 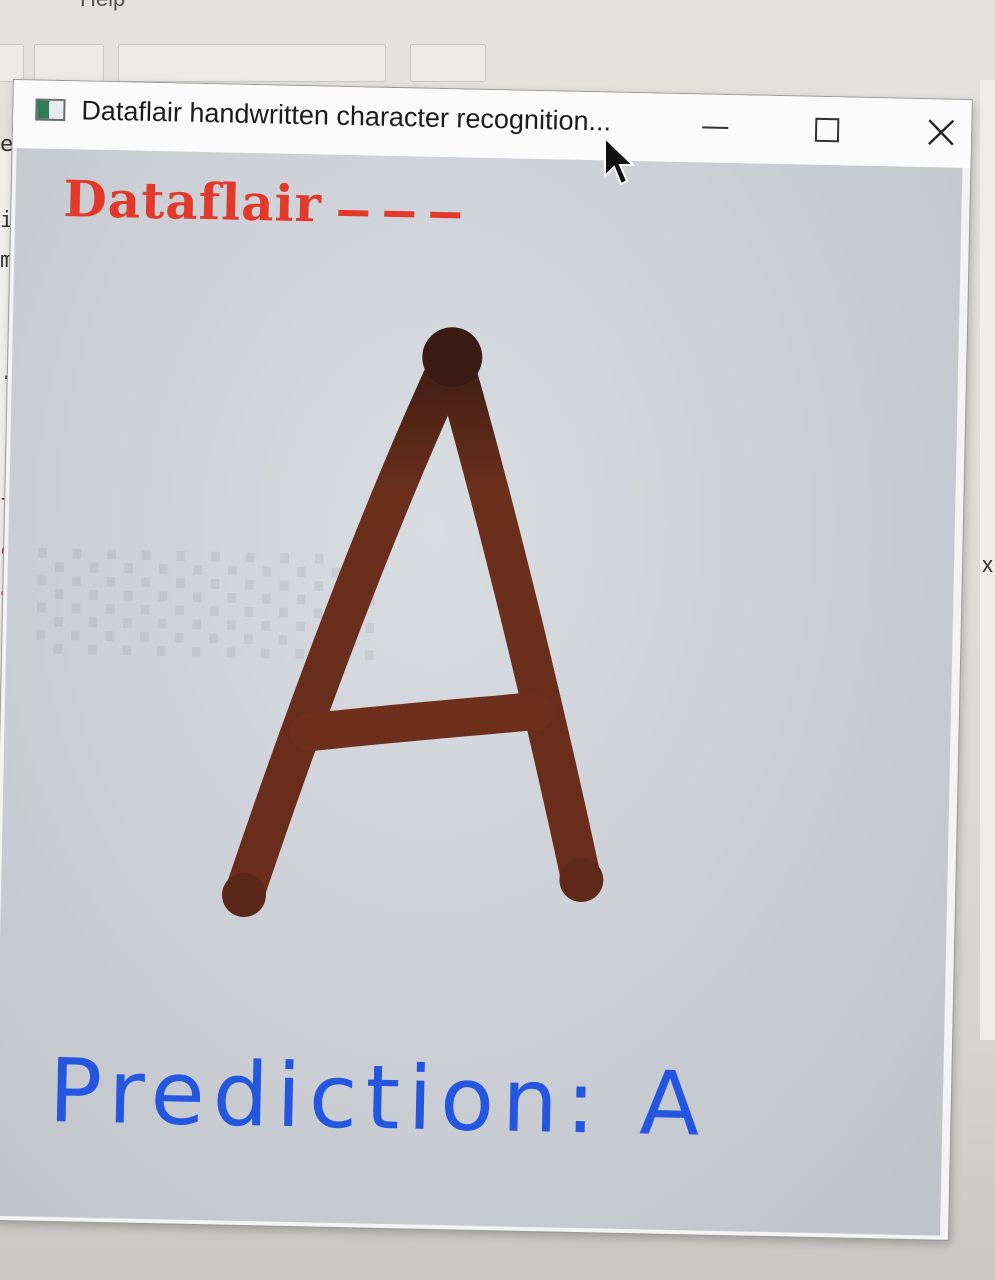 What do you see at coordinates (50, 110) in the screenshot?
I see `app-window-icon` at bounding box center [50, 110].